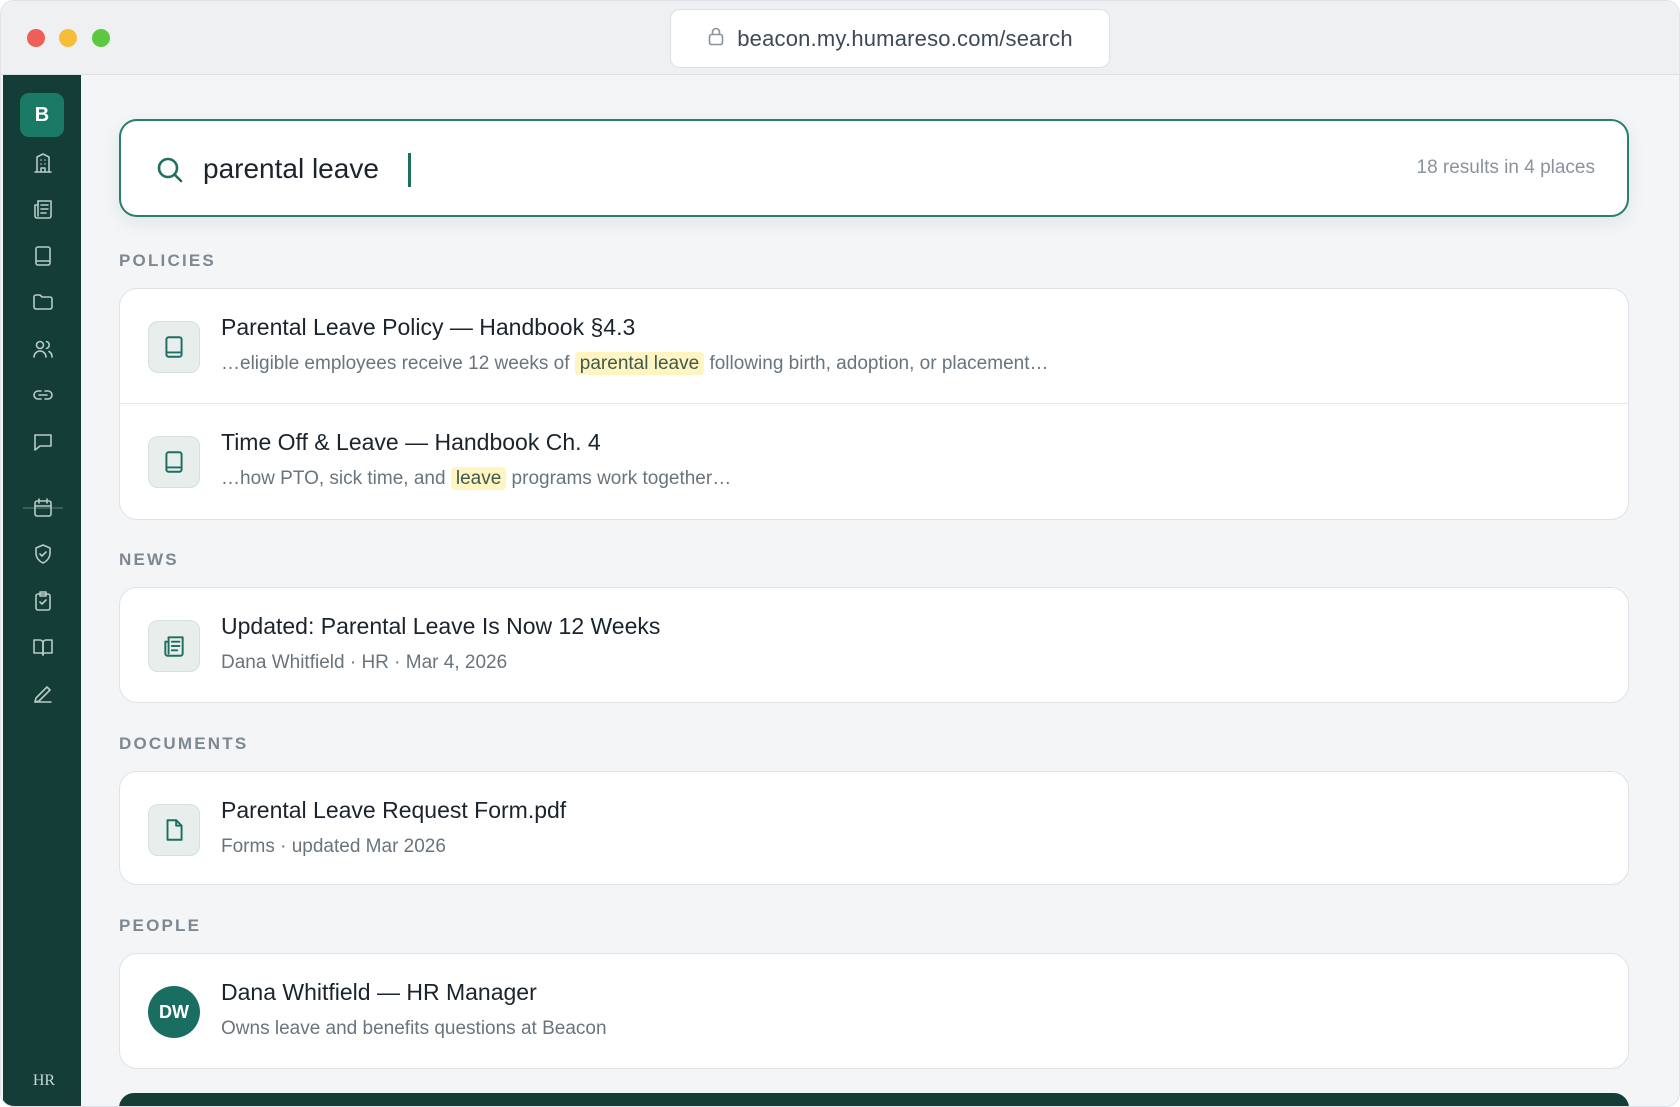 Image resolution: width=1680 pixels, height=1107 pixels. I want to click on calendar-icon, so click(43, 507).